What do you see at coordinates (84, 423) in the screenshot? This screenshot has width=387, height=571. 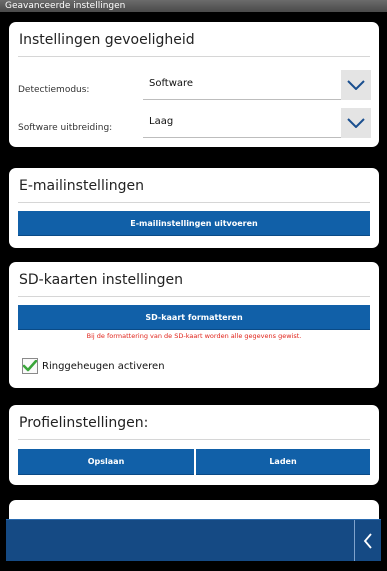 I see `profile-title: Profielinstellingen:` at bounding box center [84, 423].